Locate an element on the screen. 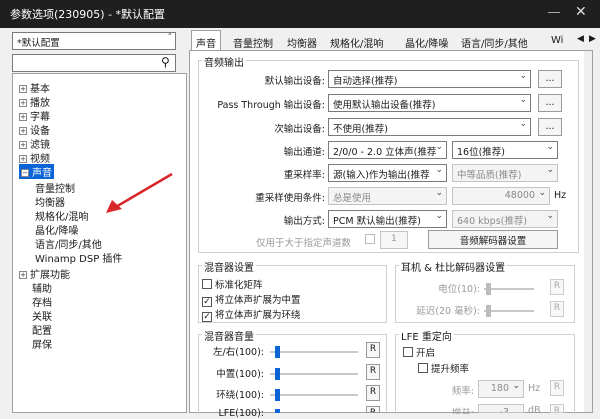 This screenshot has width=600, height=419. stereo-surround-checkbox: ✓ 将立体声扩展为环绕 is located at coordinates (251, 314).